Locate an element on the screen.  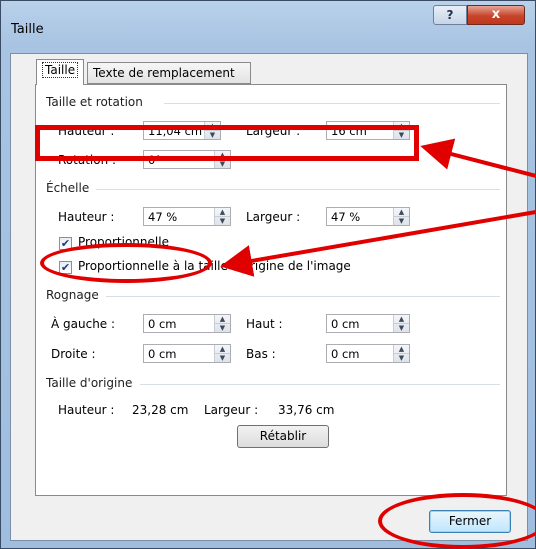
tab-taille: Taille is located at coordinates (60, 72).